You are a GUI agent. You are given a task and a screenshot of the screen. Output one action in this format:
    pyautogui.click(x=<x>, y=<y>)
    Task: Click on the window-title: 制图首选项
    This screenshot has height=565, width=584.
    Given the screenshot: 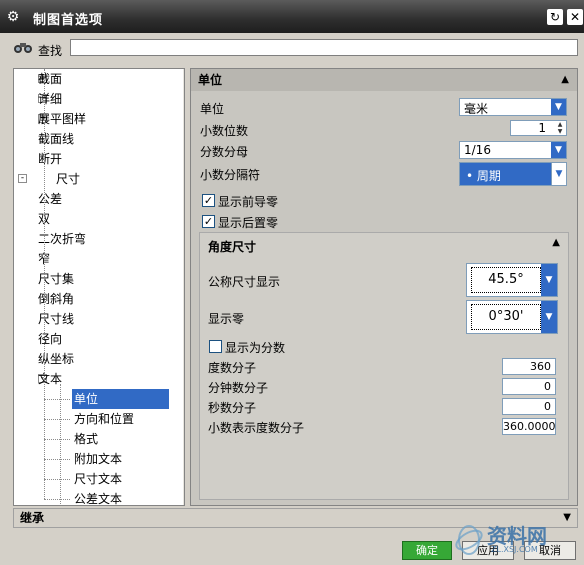 What is the action you would take?
    pyautogui.click(x=68, y=20)
    